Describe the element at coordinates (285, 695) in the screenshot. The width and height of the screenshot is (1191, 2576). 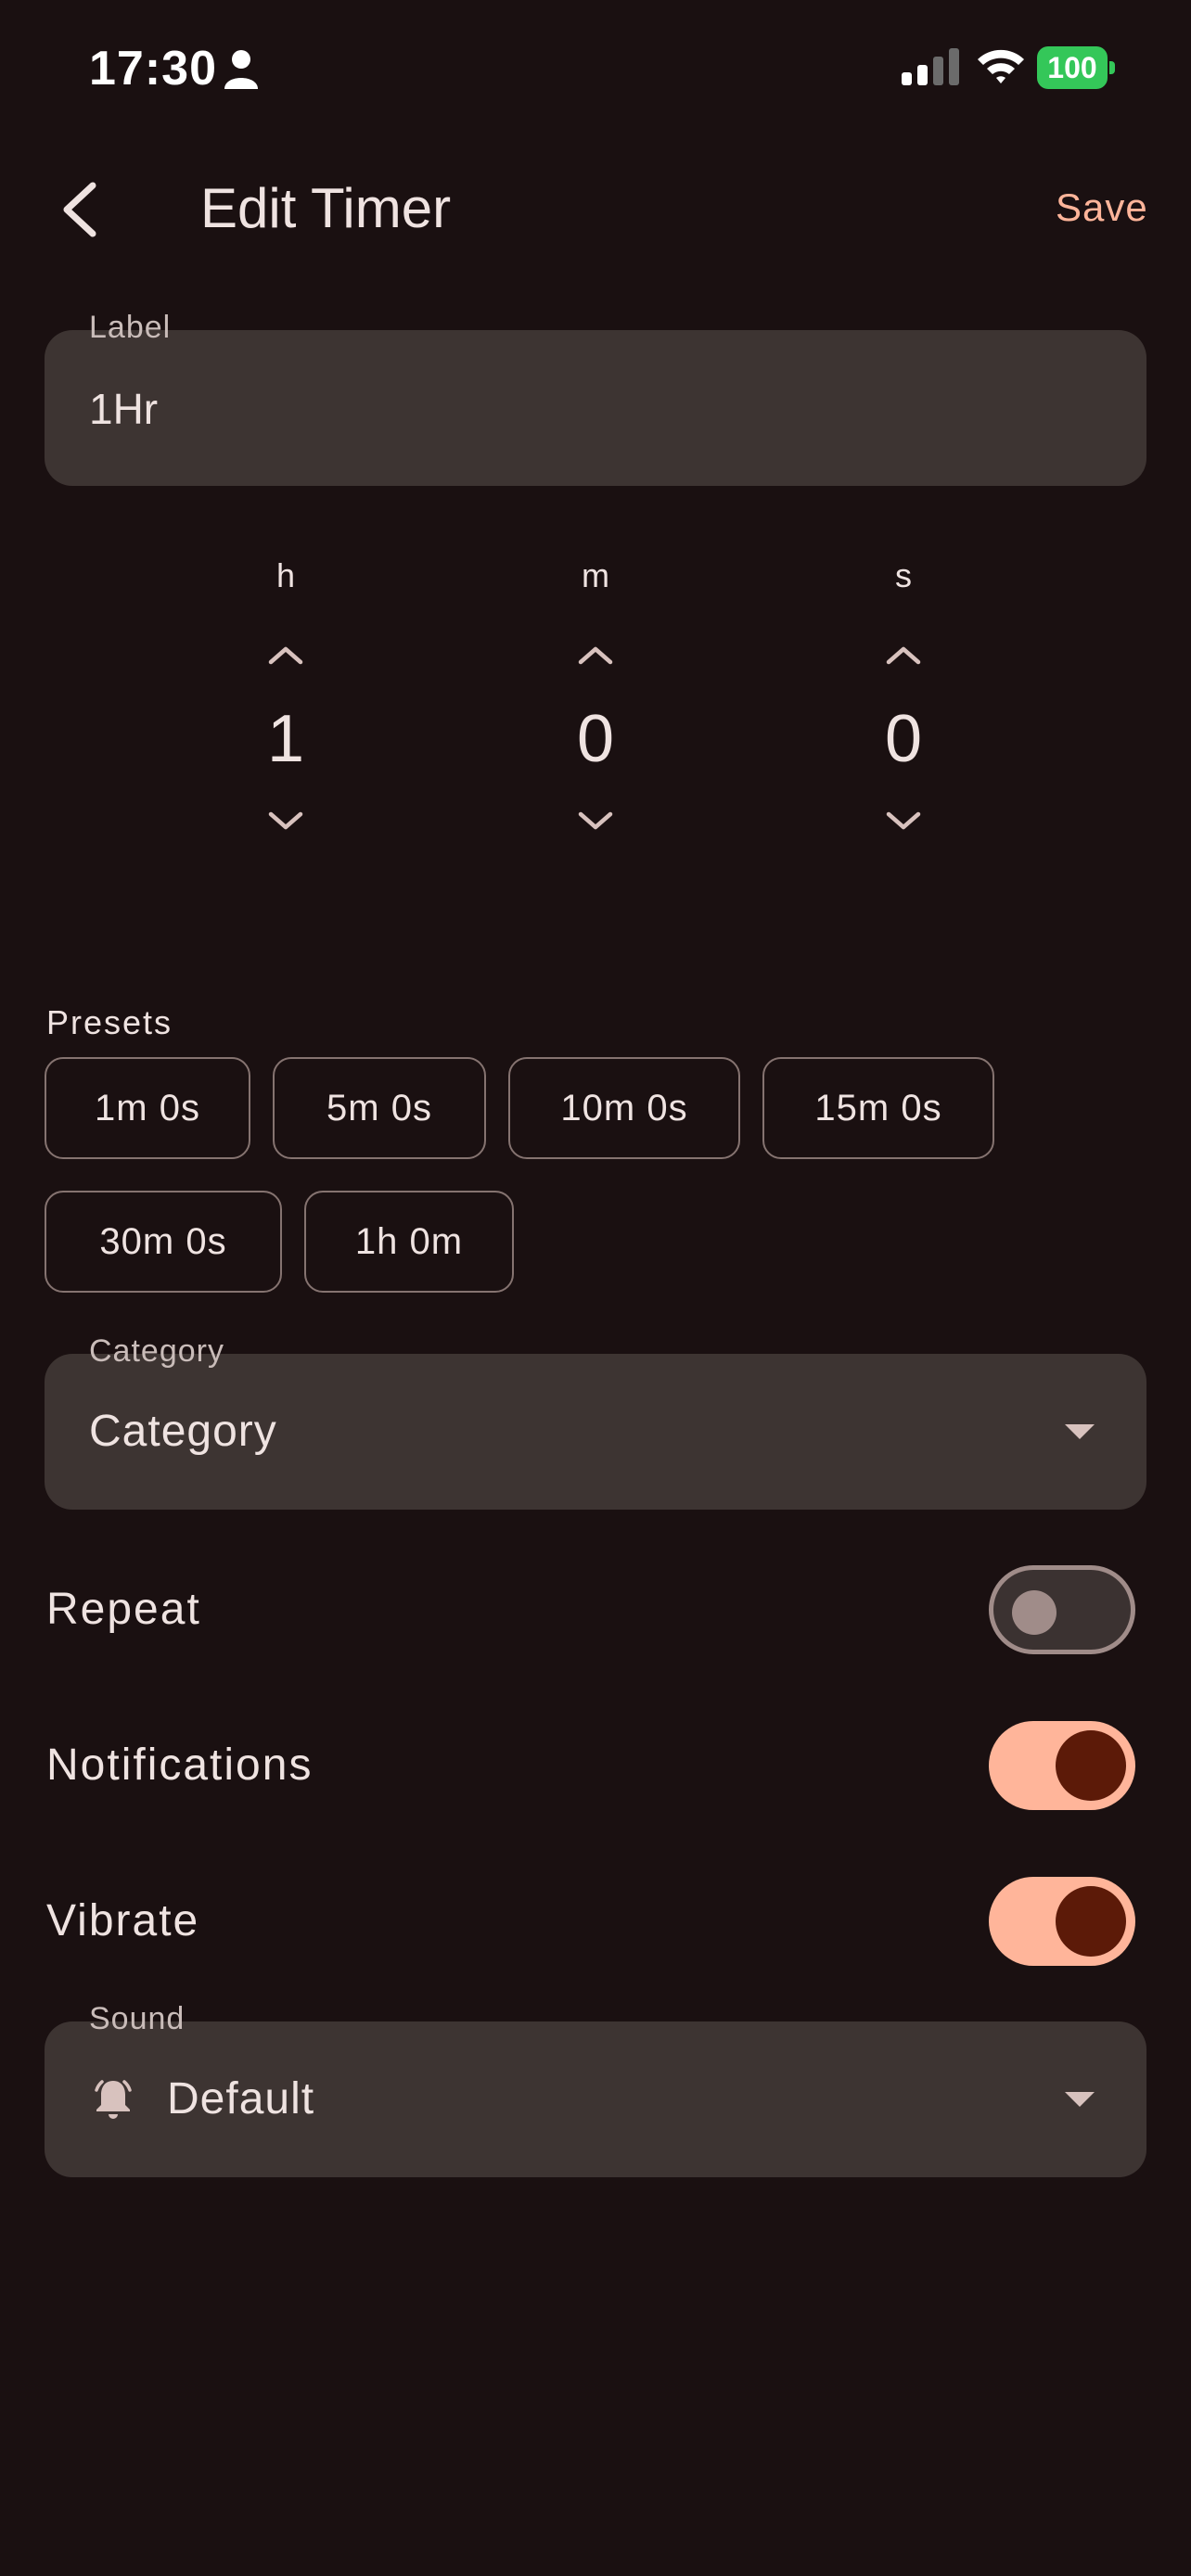
I see `hours-column: h 1` at that location.